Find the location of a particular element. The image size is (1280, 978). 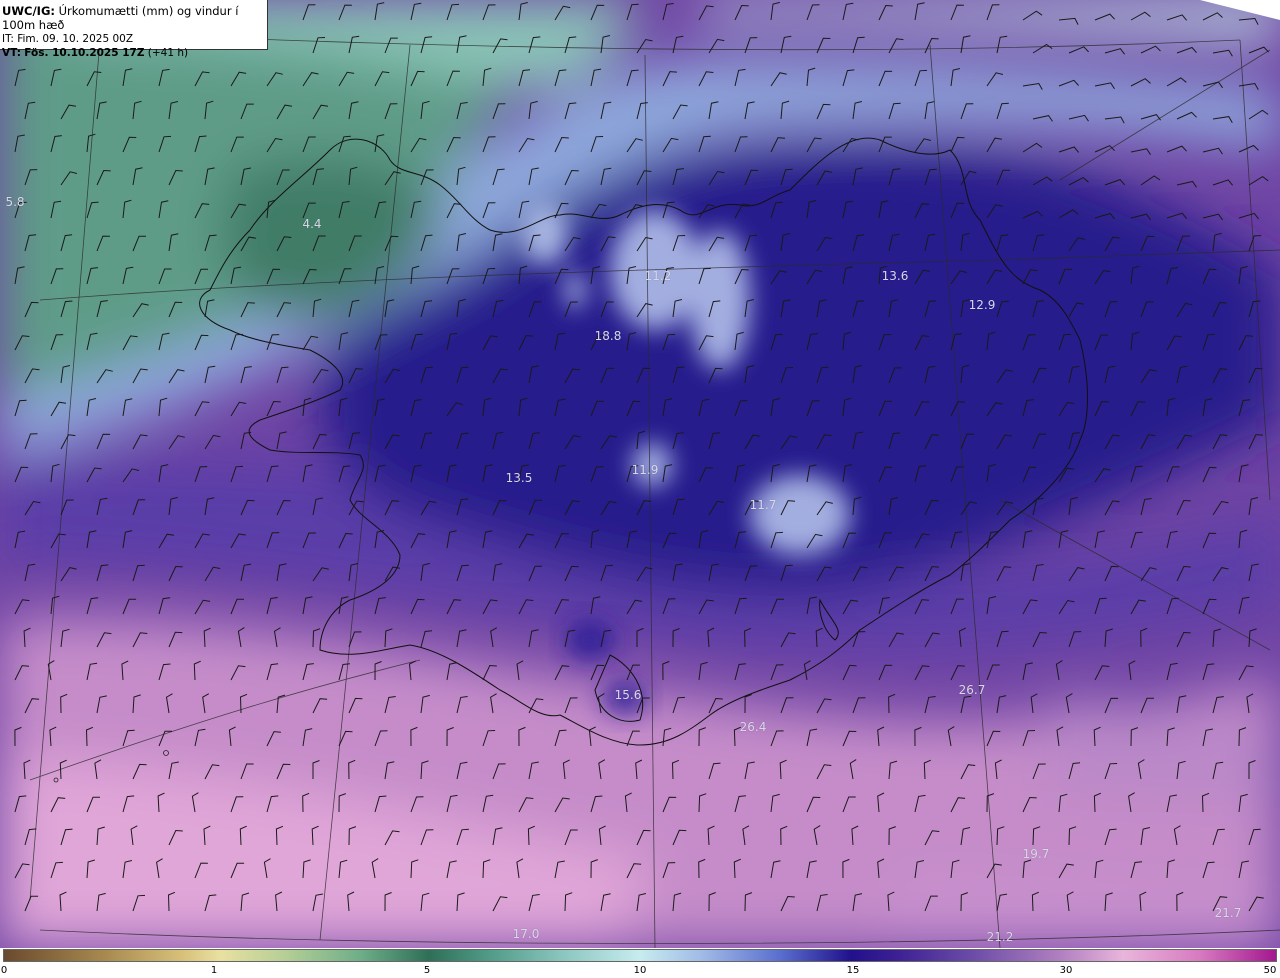

lead-time: (+41 h) is located at coordinates (168, 53).